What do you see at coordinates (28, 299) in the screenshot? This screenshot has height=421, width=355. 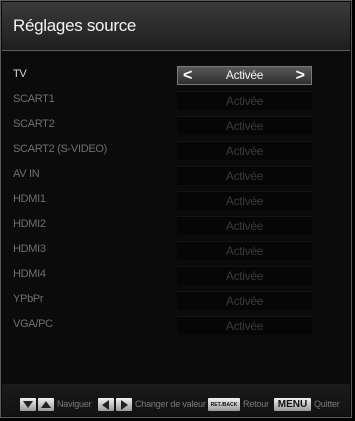 I see `source-label: YPbPr` at bounding box center [28, 299].